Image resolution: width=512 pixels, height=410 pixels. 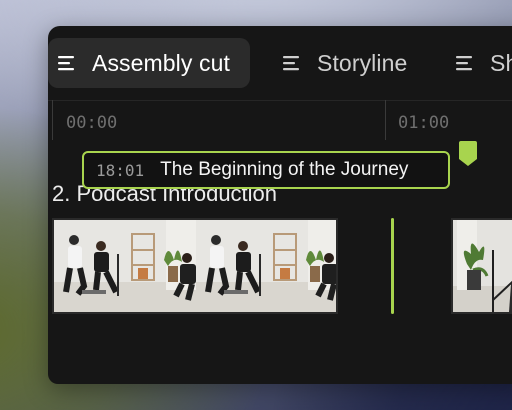 I want to click on tab-label: Sh, so click(x=501, y=62).